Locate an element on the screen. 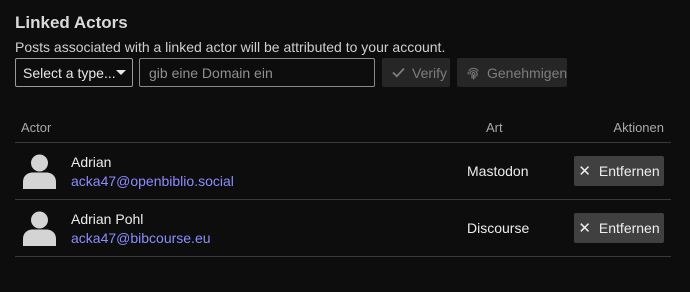  fingerprint-icon is located at coordinates (473, 73).